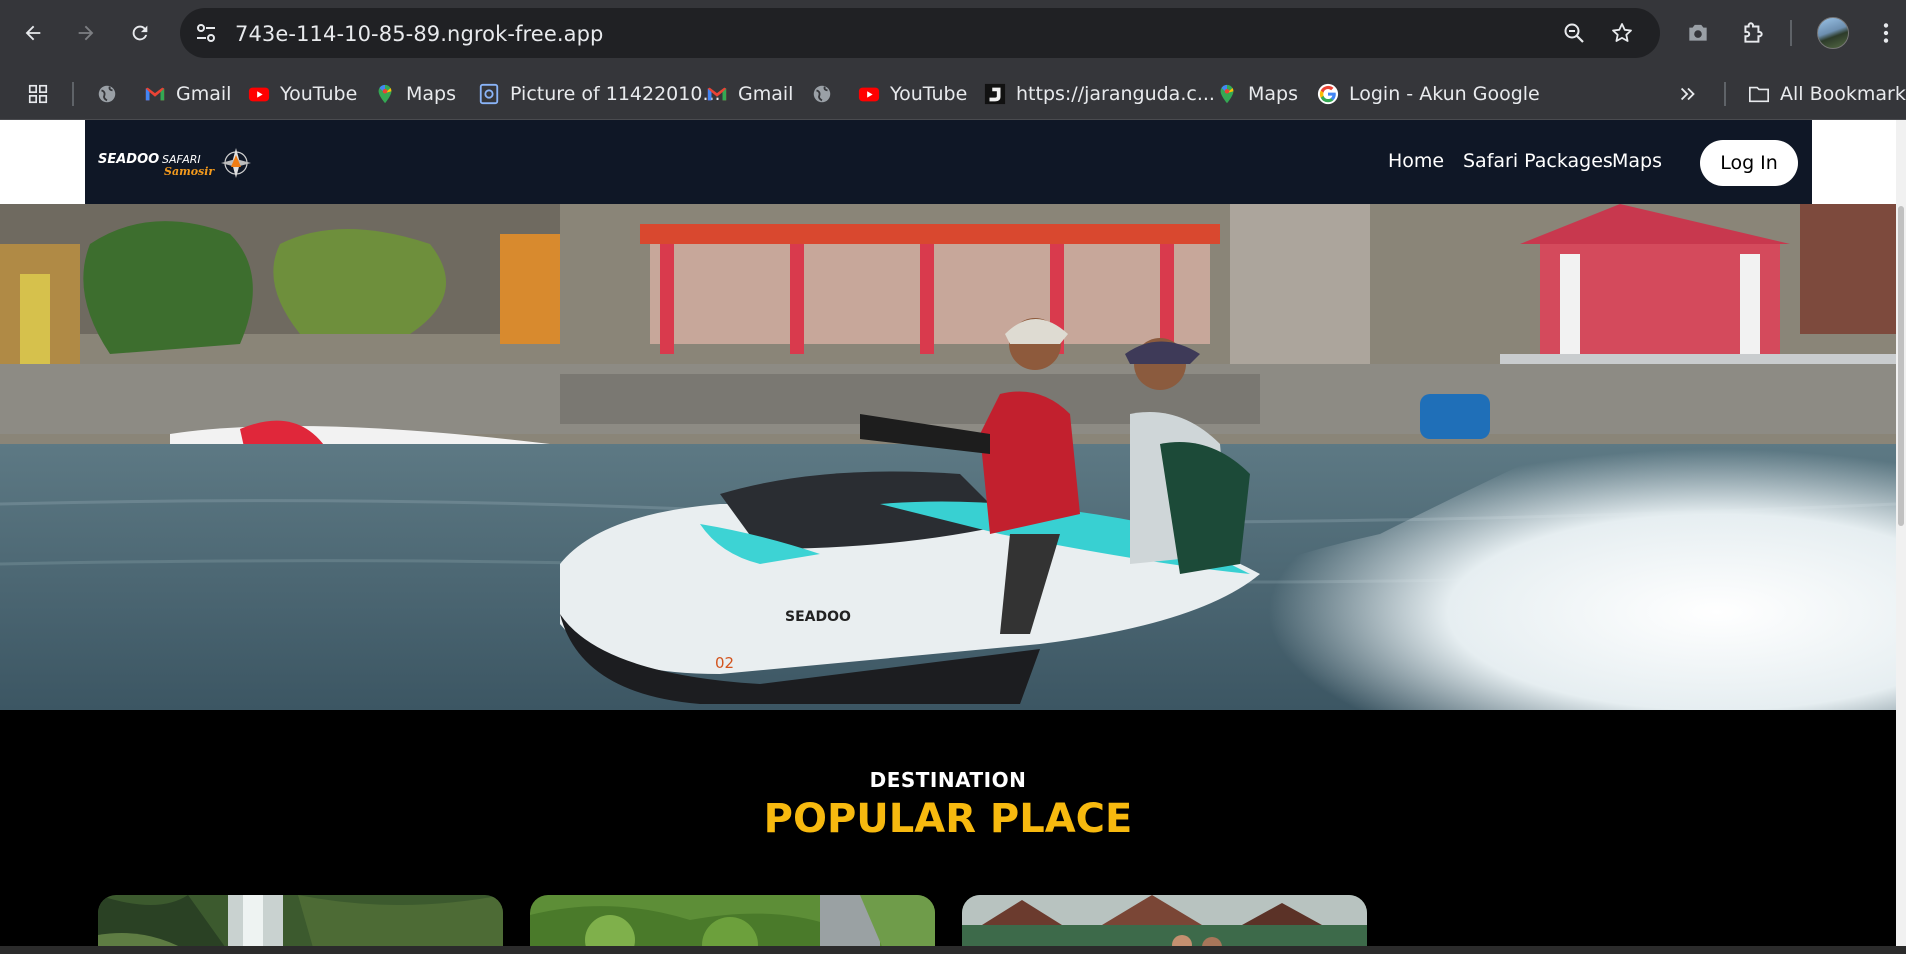 The image size is (1906, 954). I want to click on bookmark-maps-1: Maps, so click(415, 94).